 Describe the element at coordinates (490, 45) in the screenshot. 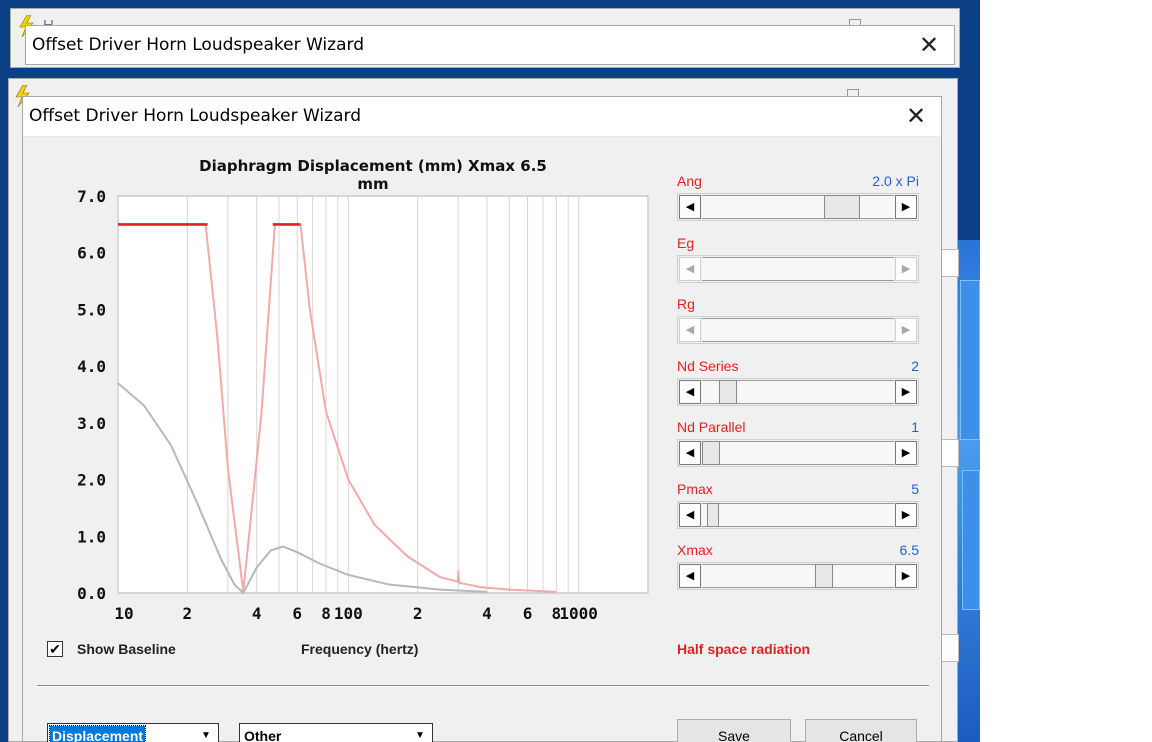

I see `back-dialog-titlebar: Offset Driver Horn Loudspeaker Wizard ✕` at that location.